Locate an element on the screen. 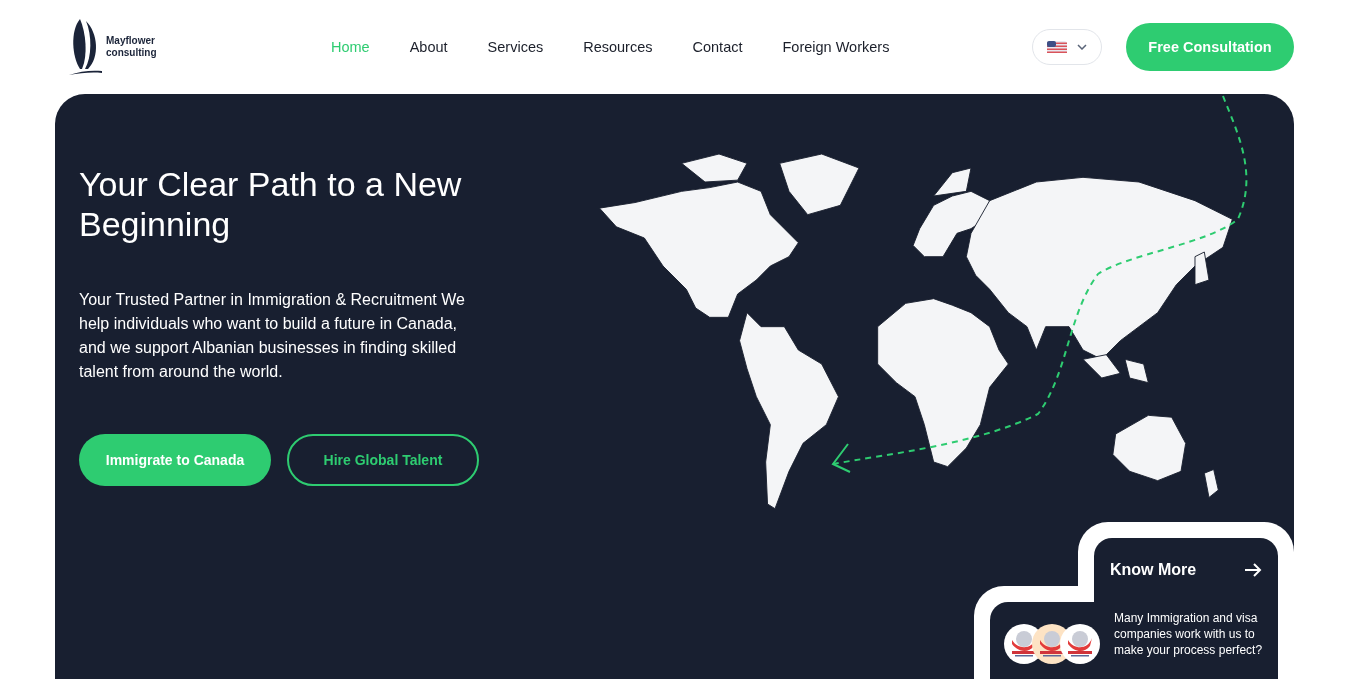 Image resolution: width=1348 pixels, height=679 pixels. language-selector is located at coordinates (1067, 47).